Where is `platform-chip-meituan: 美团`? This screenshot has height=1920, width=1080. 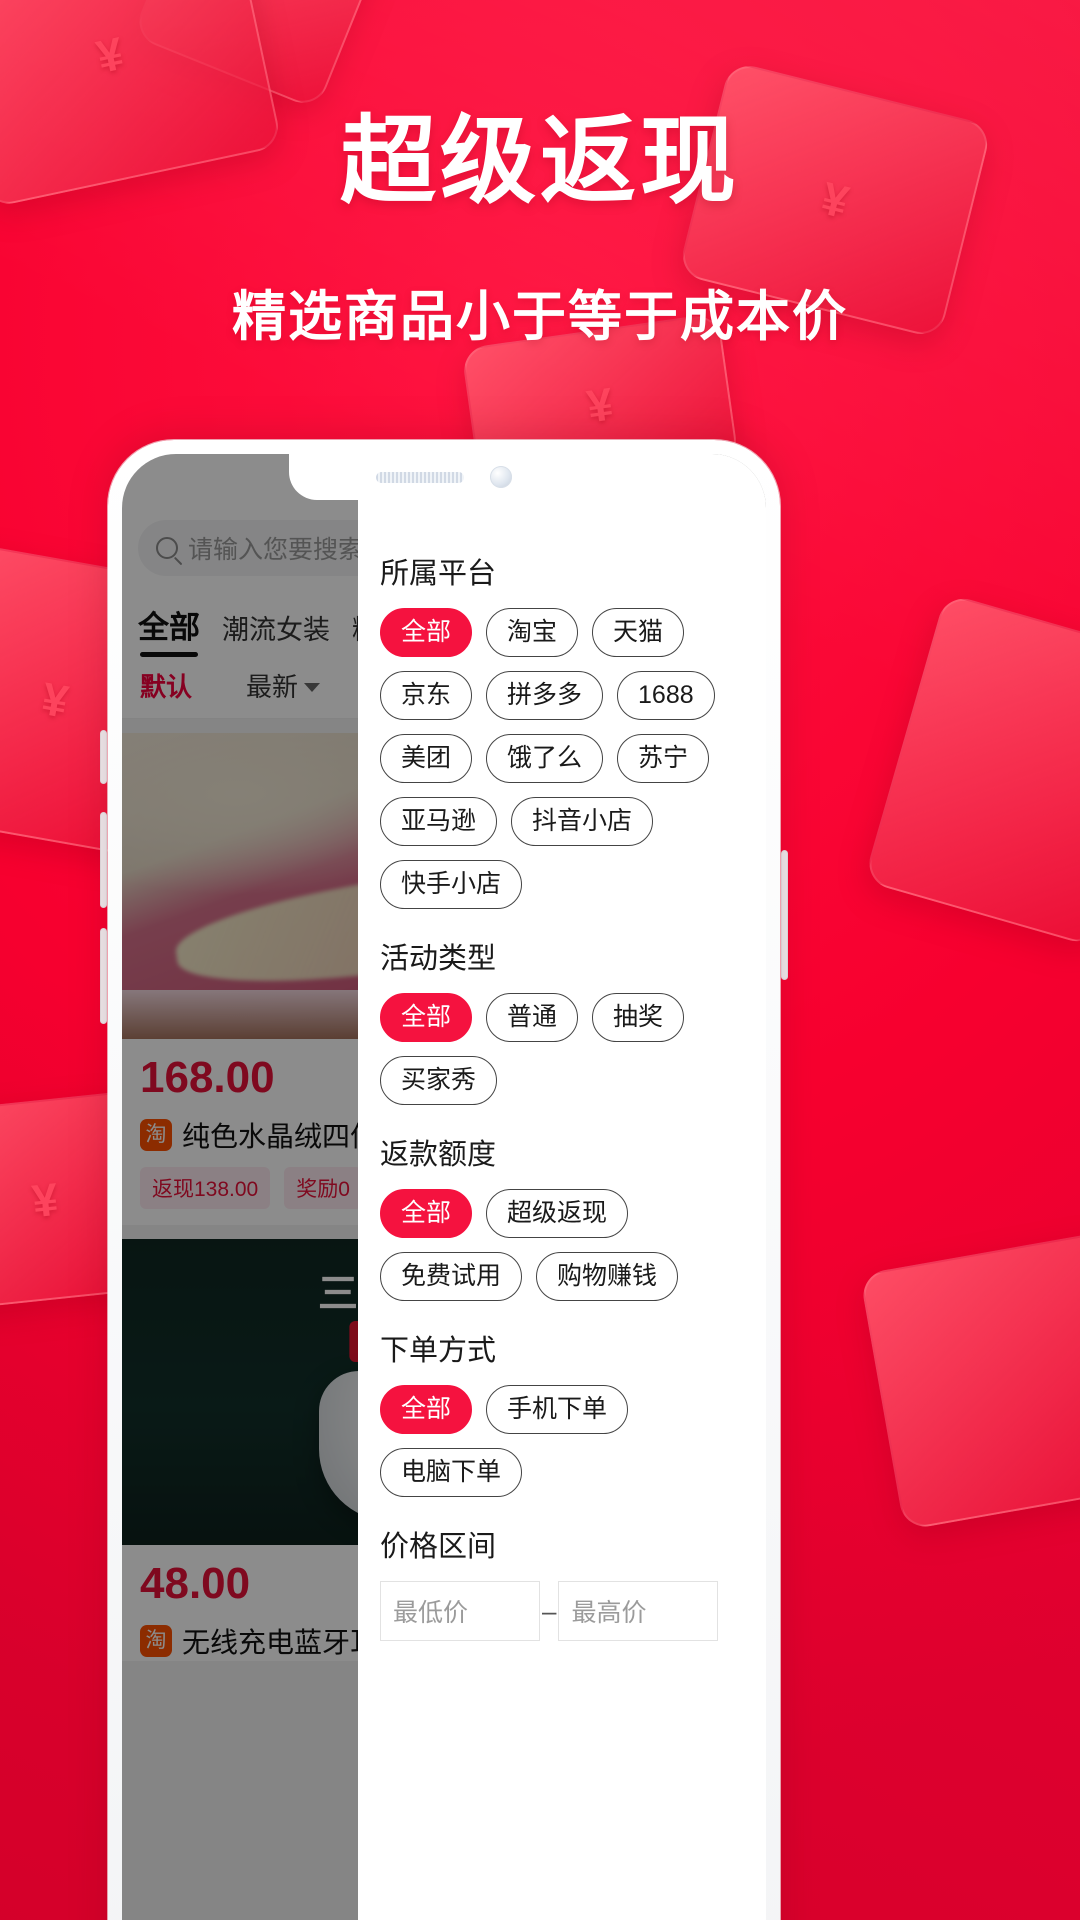 platform-chip-meituan: 美团 is located at coordinates (426, 758).